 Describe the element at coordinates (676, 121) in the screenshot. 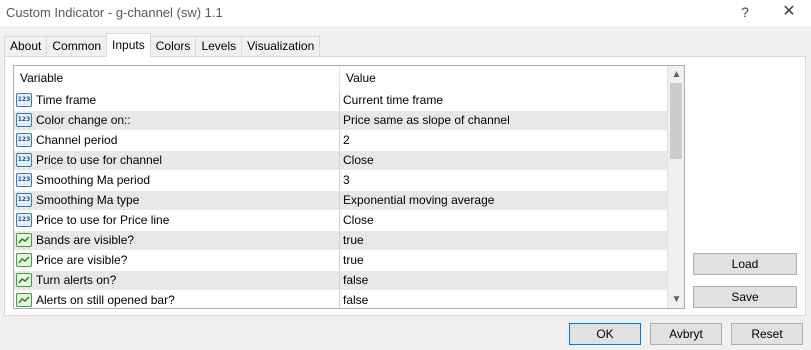

I see `scrollbar-thumb` at that location.